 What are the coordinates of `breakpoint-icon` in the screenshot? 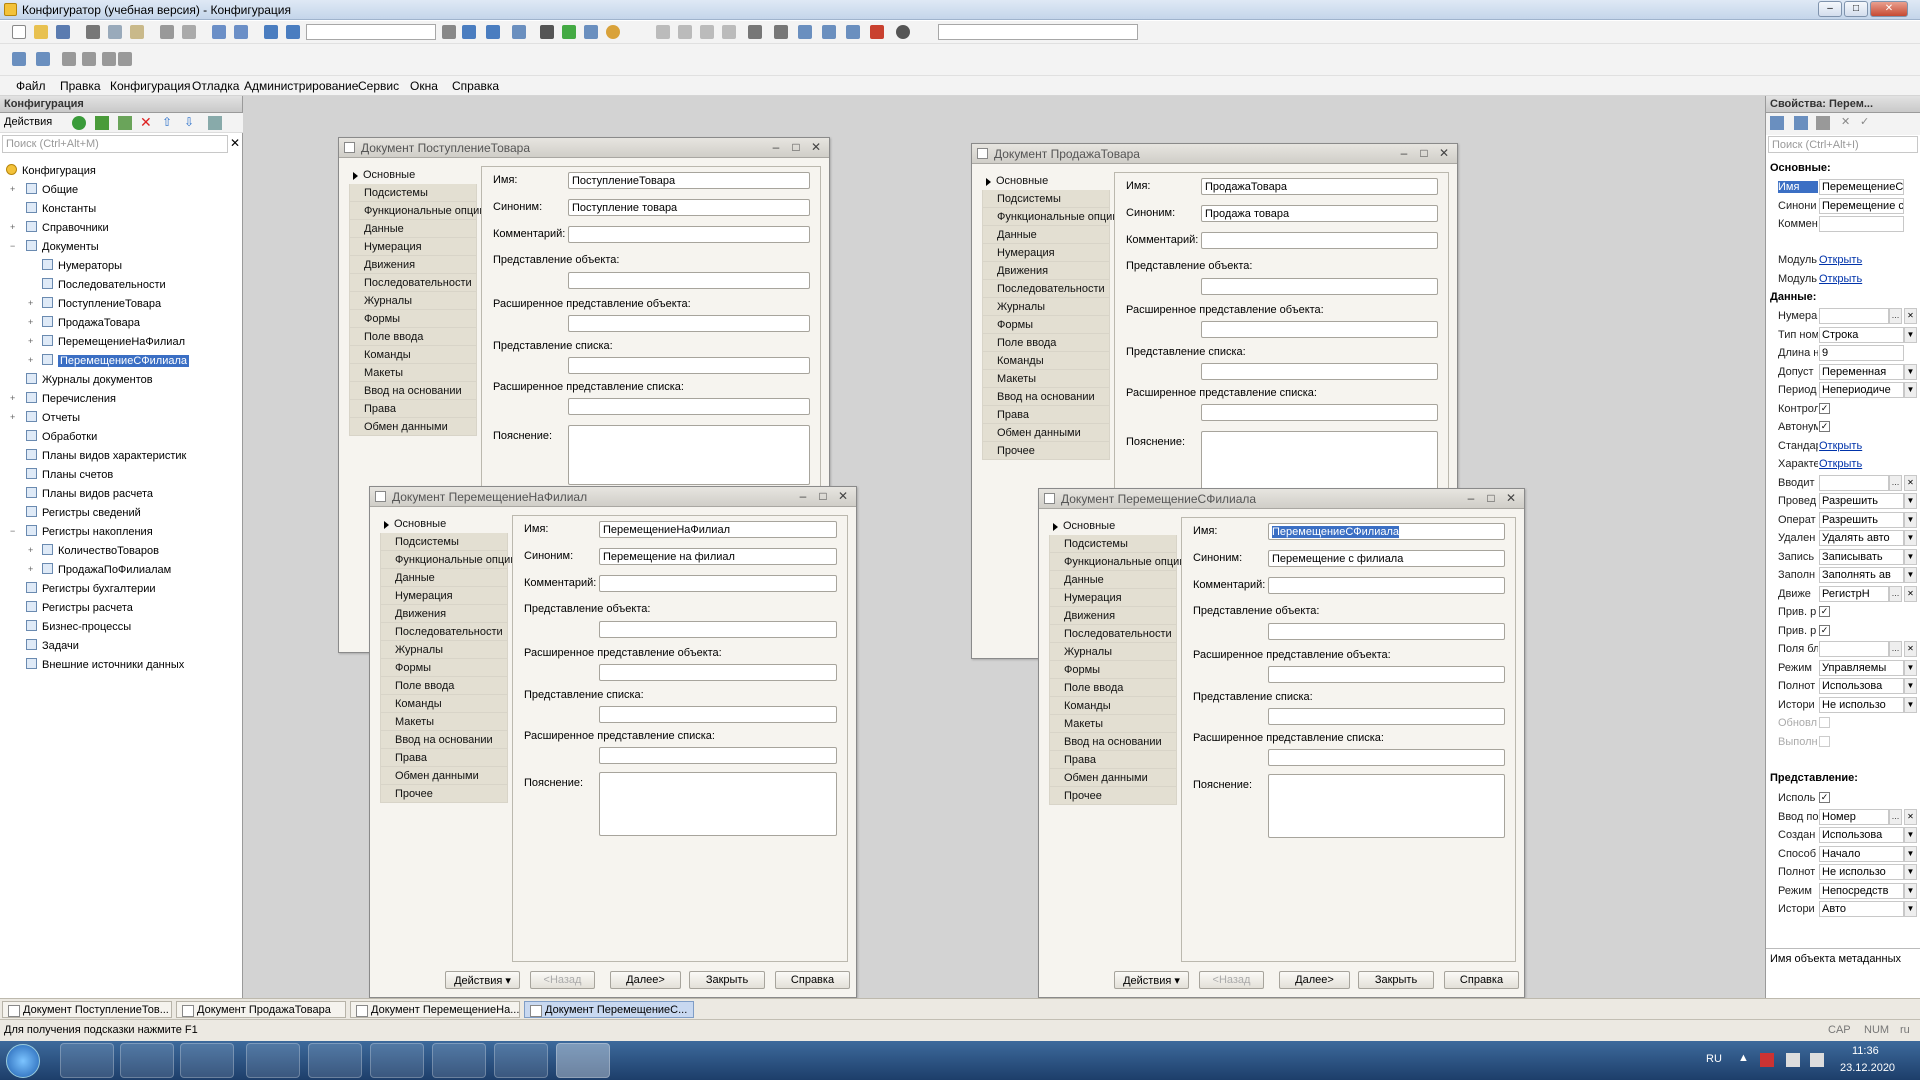 It's located at (853, 32).